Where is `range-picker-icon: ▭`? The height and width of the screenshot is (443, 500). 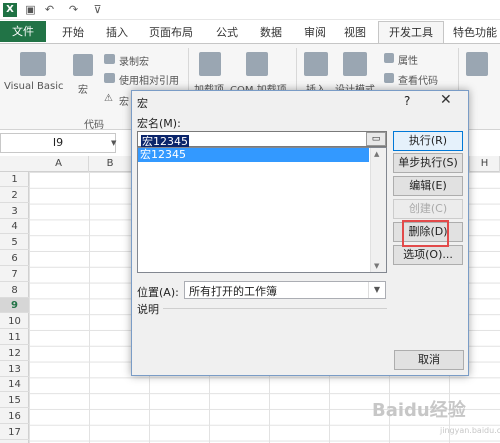
range-picker-icon: ▭ is located at coordinates (376, 139).